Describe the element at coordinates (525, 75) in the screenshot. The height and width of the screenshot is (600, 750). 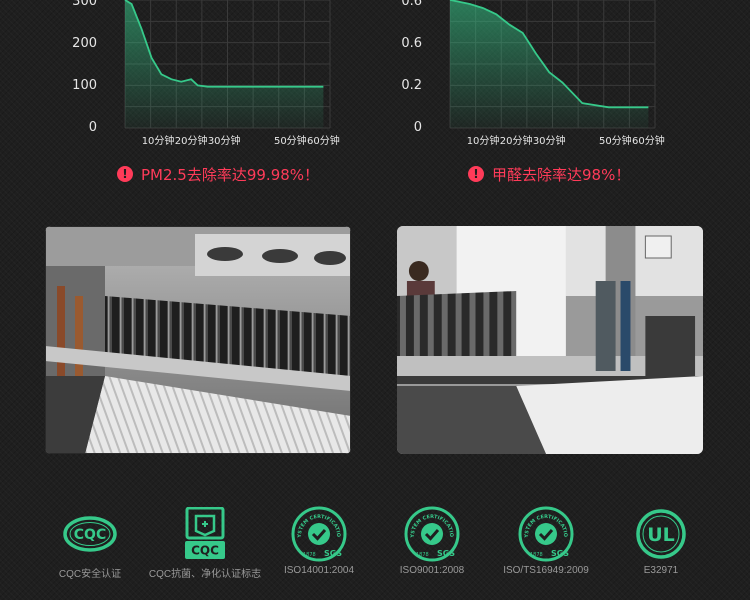
I see `formaldehyde-removal-chart: 0.6 0.6 0.2 0 10分钟 20分钟 30分钟 50分钟 60分钟` at that location.